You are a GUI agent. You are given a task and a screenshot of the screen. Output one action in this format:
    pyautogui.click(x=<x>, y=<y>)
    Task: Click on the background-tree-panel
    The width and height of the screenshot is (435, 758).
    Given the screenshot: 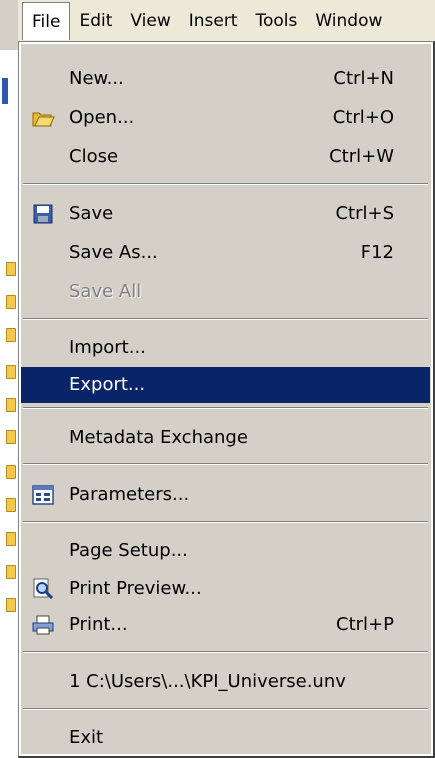 What is the action you would take?
    pyautogui.click(x=10, y=404)
    